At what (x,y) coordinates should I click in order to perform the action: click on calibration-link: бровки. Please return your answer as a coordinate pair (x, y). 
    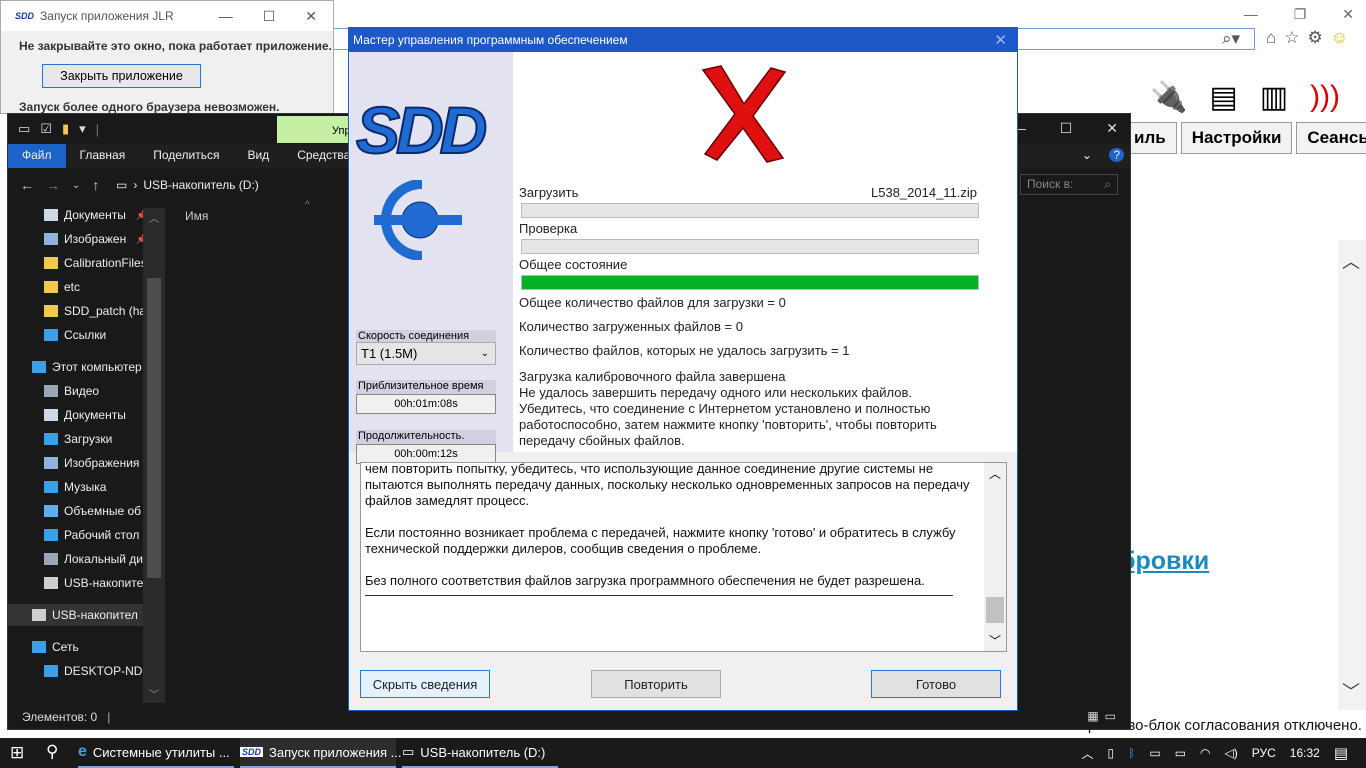
    Looking at the image, I should click on (1164, 561).